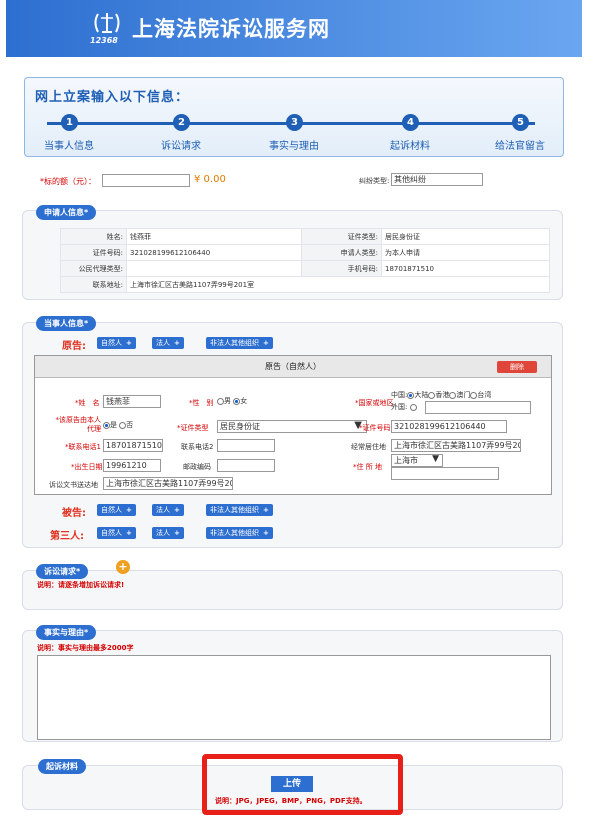 Image resolution: width=594 pixels, height=822 pixels. What do you see at coordinates (104, 40) in the screenshot?
I see `logo-number: 12368` at bounding box center [104, 40].